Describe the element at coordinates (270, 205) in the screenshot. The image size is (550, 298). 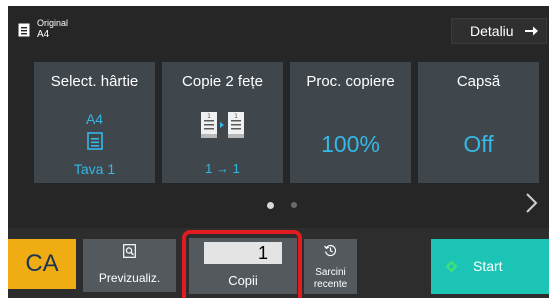
I see `page-dot-active` at that location.